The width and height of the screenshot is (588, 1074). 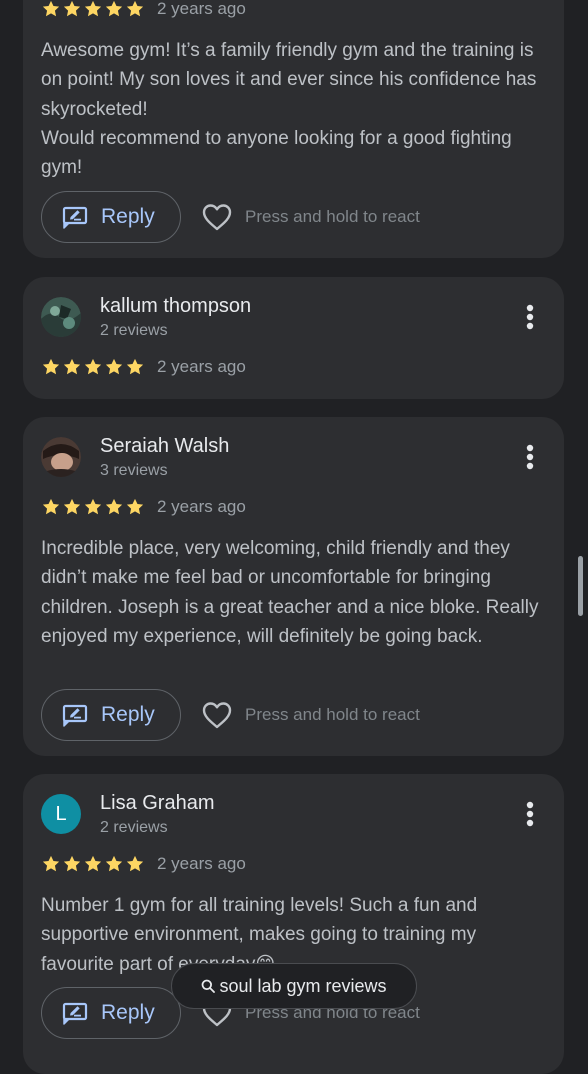 I want to click on search-pill: soul lab gym reviews, so click(x=294, y=986).